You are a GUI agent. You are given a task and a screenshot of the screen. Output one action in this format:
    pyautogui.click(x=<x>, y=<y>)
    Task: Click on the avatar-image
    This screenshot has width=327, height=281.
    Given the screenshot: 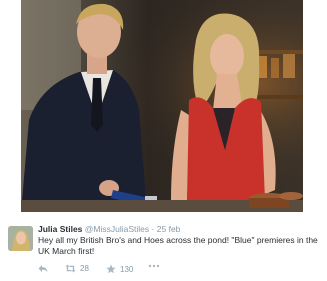 What is the action you would take?
    pyautogui.click(x=20, y=238)
    